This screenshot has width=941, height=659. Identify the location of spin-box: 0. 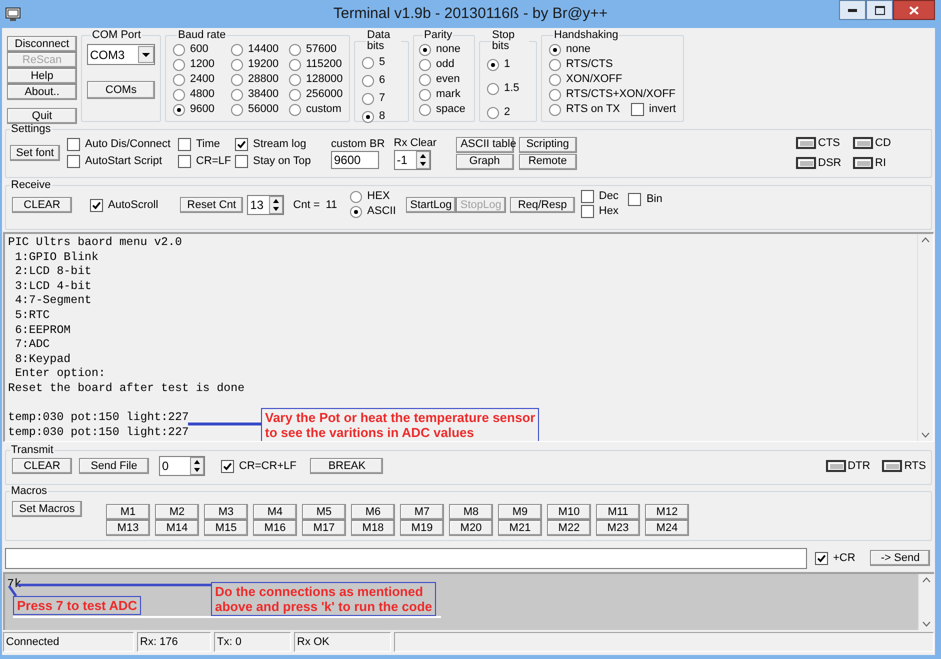
(182, 466).